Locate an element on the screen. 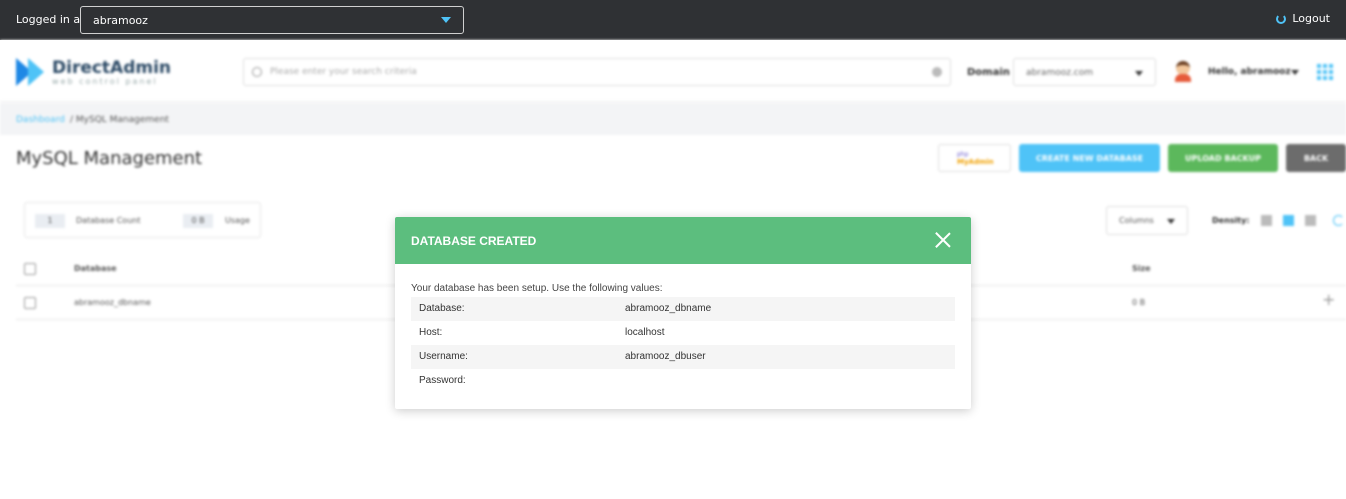 This screenshot has height=499, width=1346. dialog-value: localhost is located at coordinates (645, 332).